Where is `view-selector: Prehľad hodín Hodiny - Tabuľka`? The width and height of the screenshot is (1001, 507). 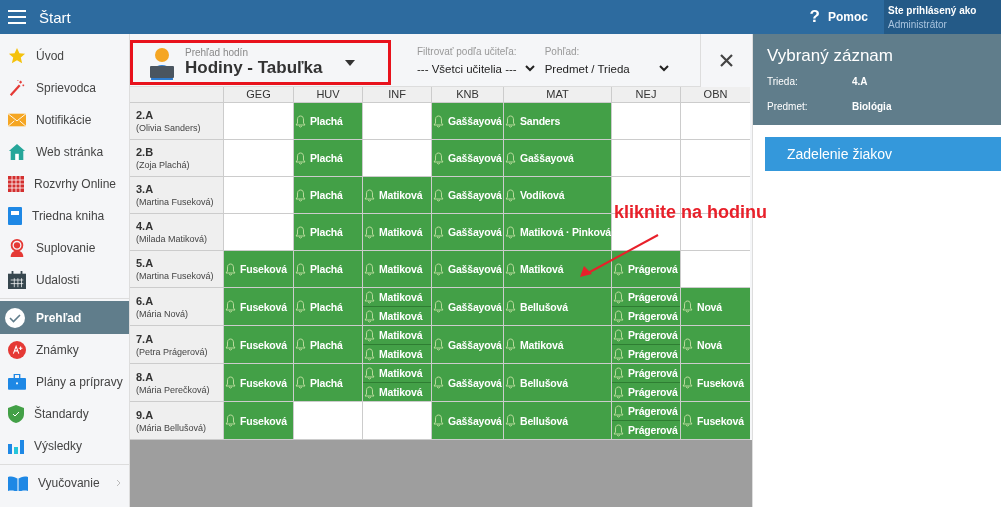 view-selector: Prehľad hodín Hodiny - Tabuľka is located at coordinates (260, 62).